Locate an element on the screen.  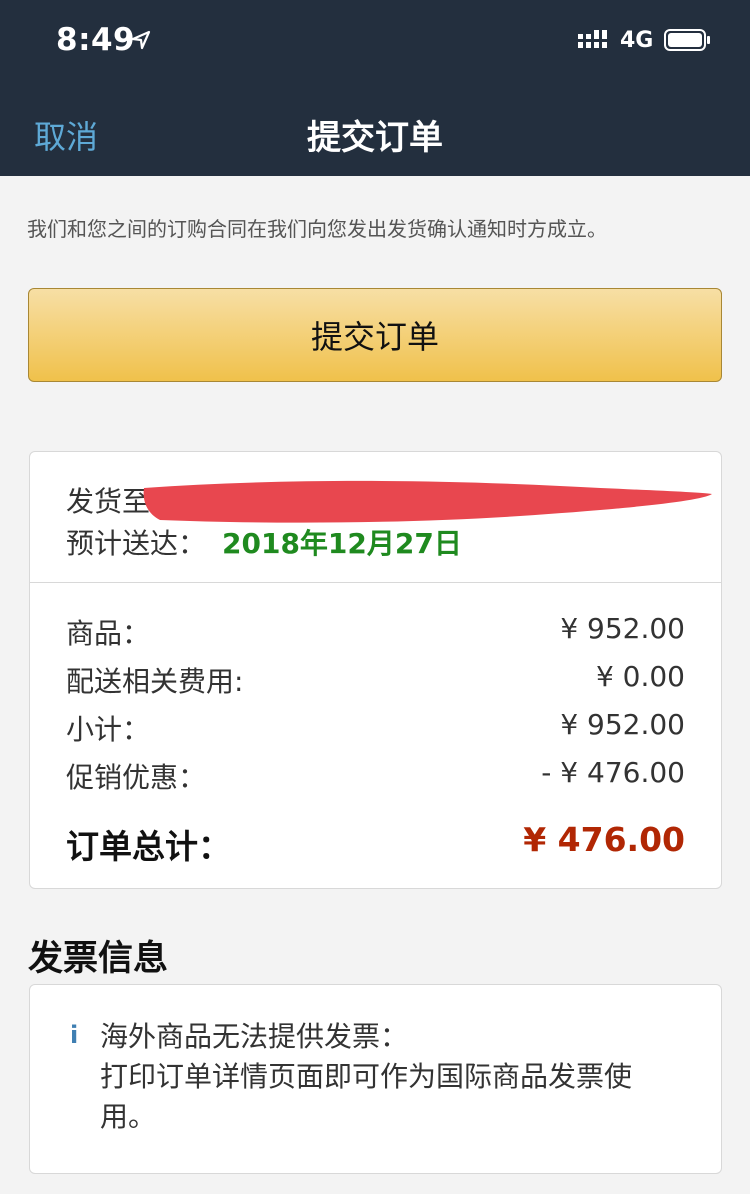
top-header: 8:49 4G 取消 提交订单 is located at coordinates (375, 88).